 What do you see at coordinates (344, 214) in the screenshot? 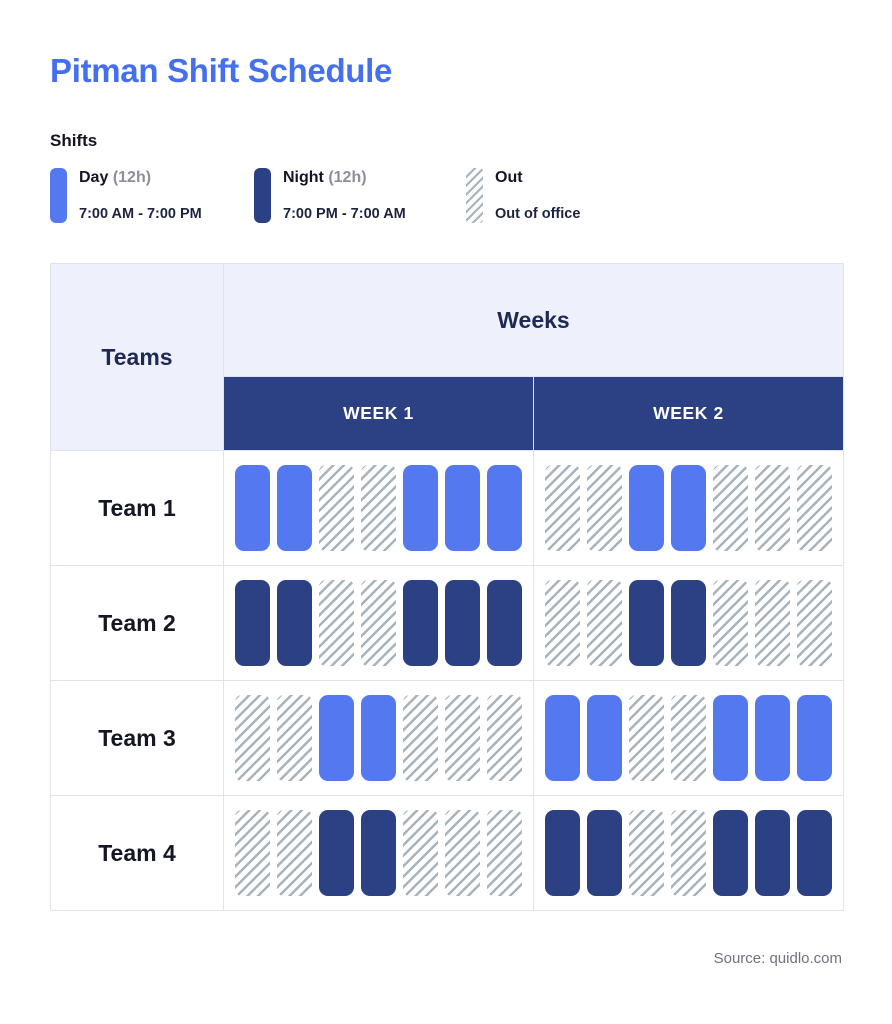
I see `legend-item-night-hours: 7:00 PM - 7:00 AM` at bounding box center [344, 214].